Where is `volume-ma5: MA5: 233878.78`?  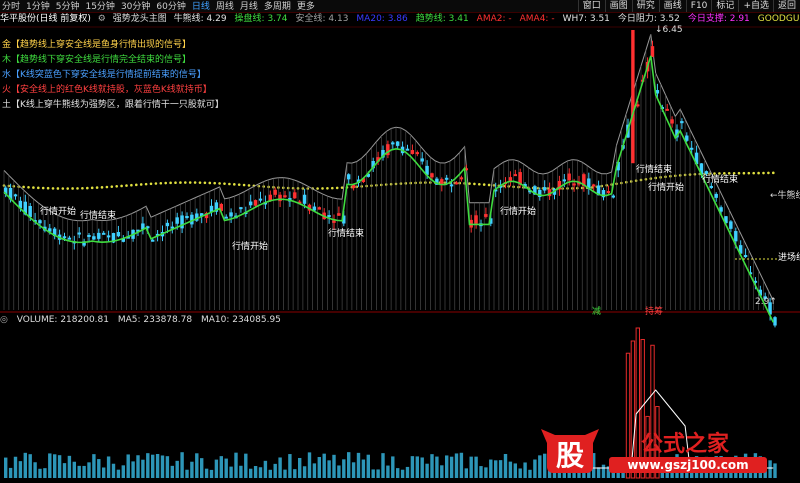
volume-ma5: MA5: 233878.78 is located at coordinates (155, 320).